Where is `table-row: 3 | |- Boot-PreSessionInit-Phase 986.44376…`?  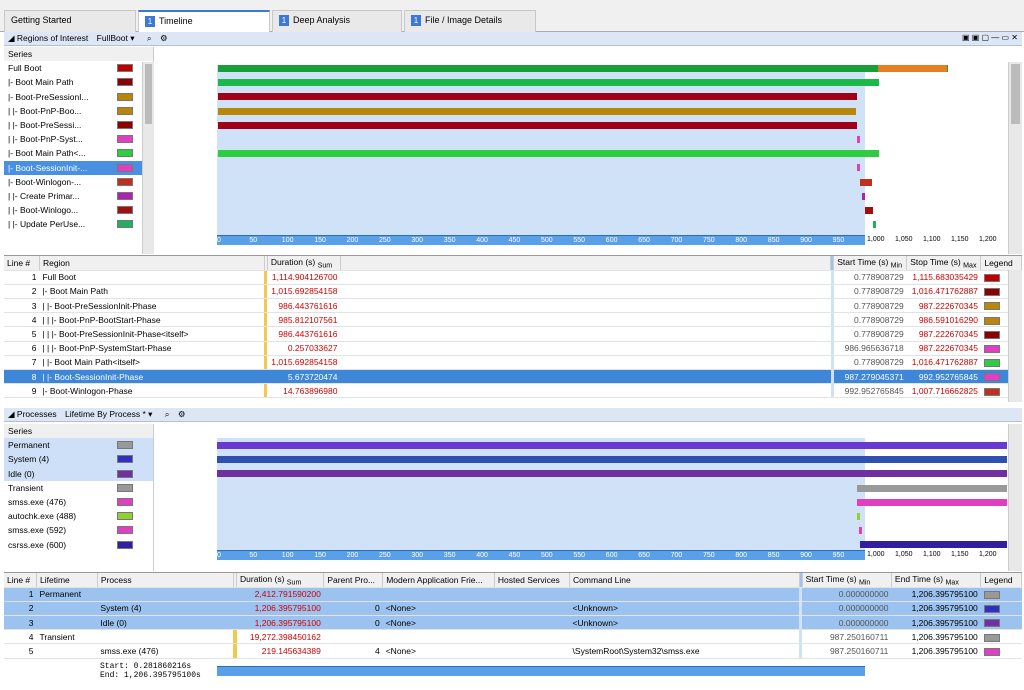 table-row: 3 | |- Boot-PreSessionInit-Phase 986.44376… is located at coordinates (513, 306).